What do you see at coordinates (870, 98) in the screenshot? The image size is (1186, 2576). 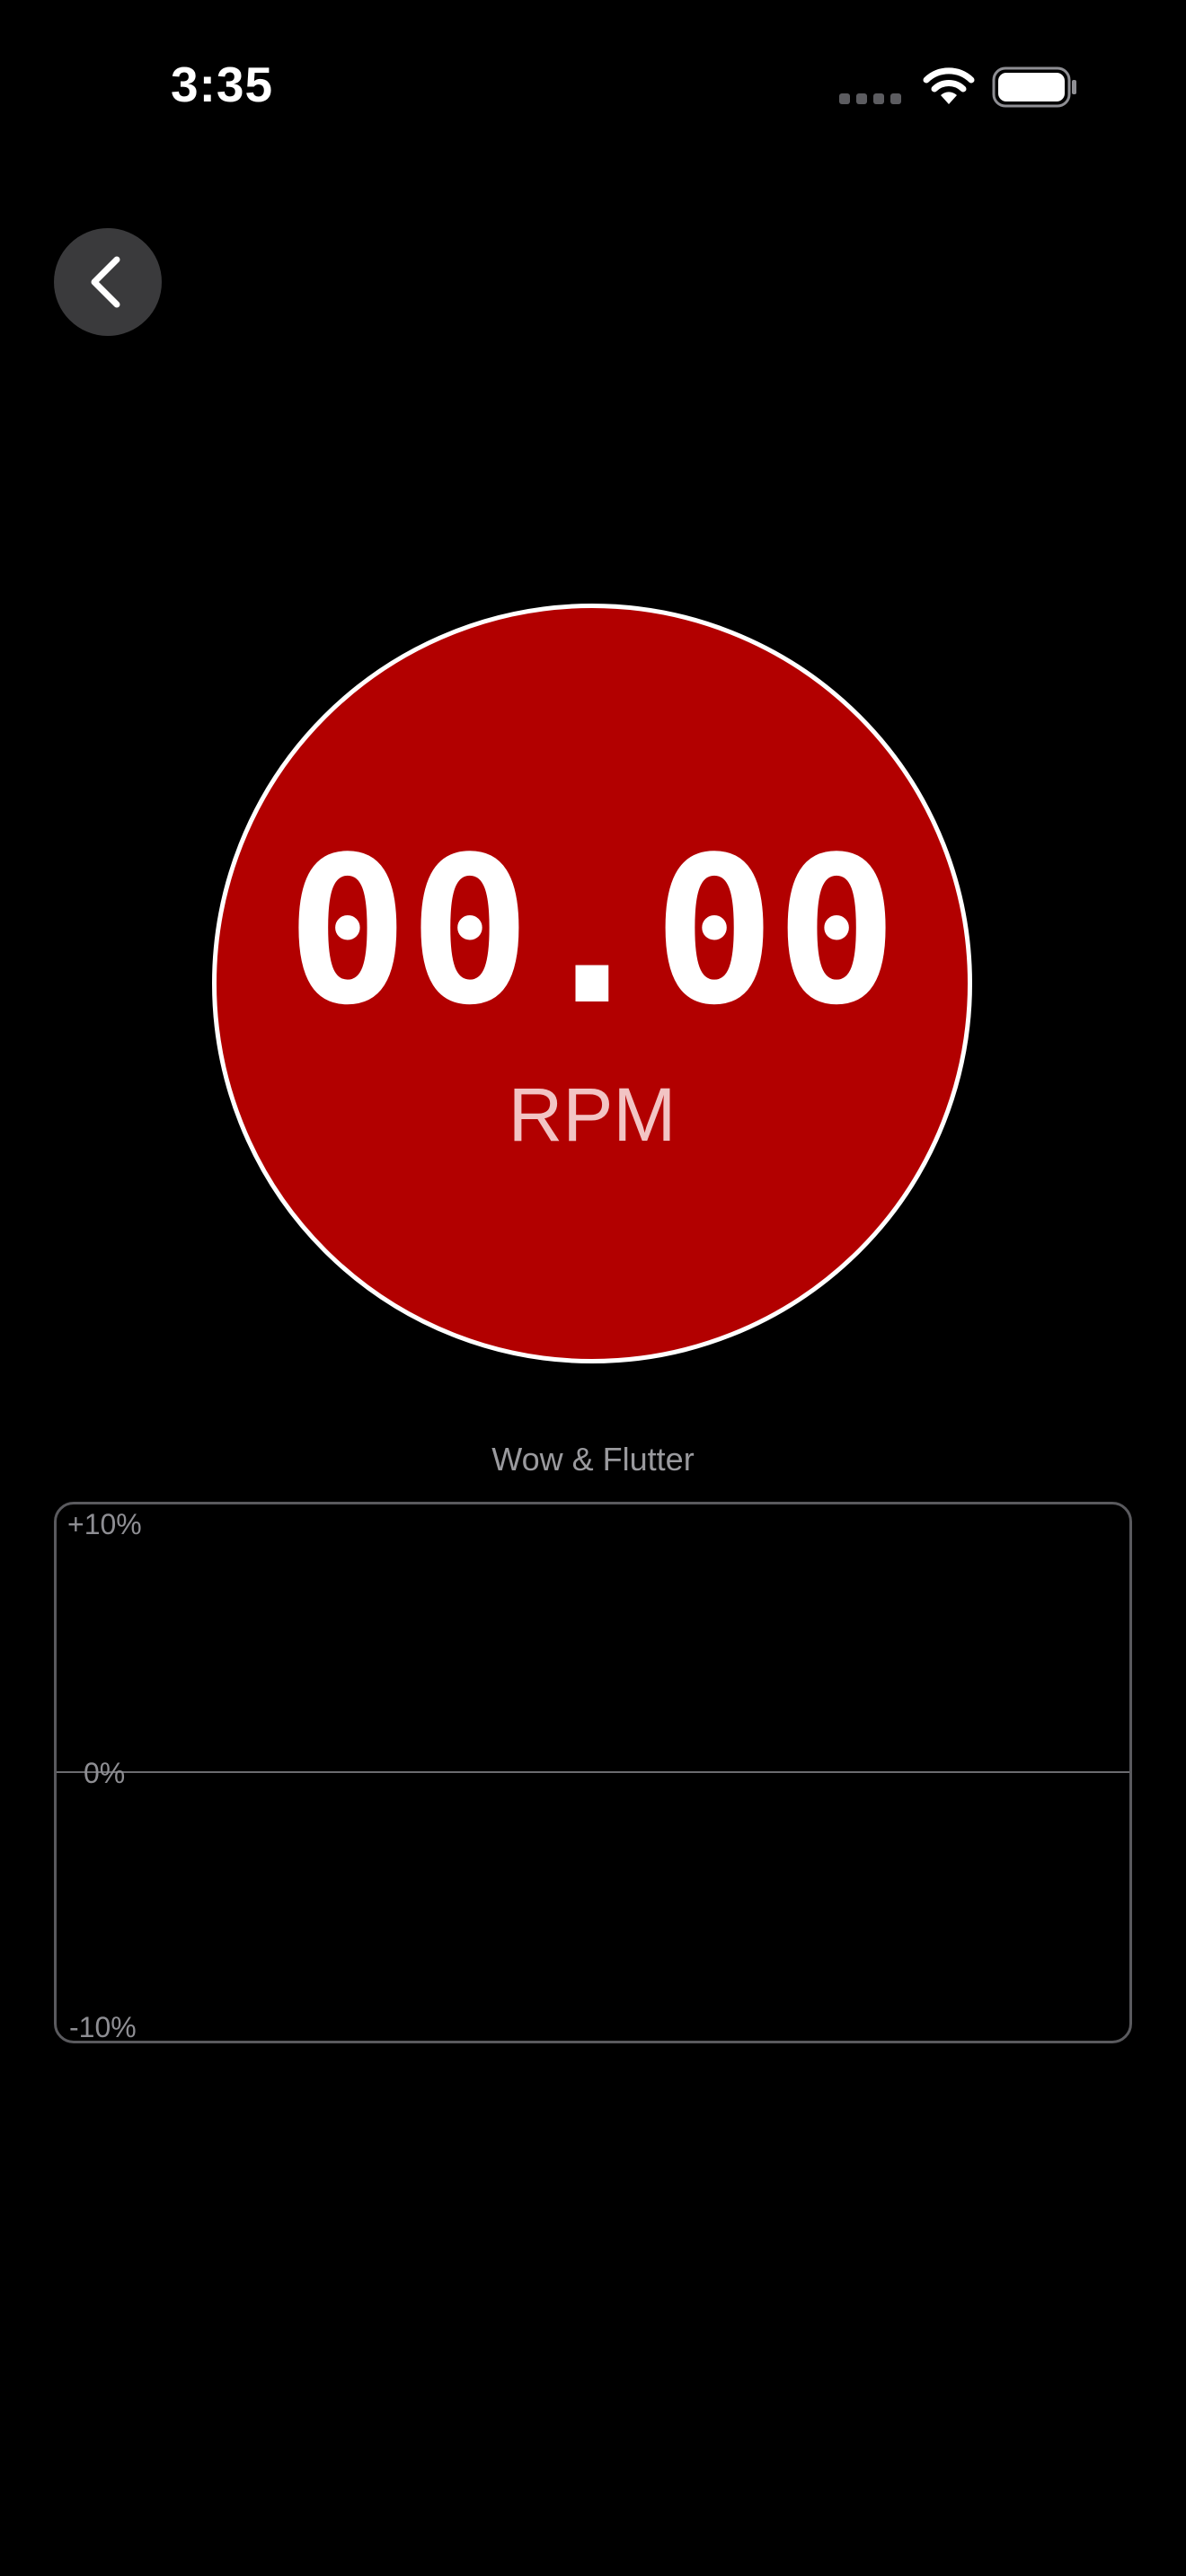 I see `signal-dots-icon` at bounding box center [870, 98].